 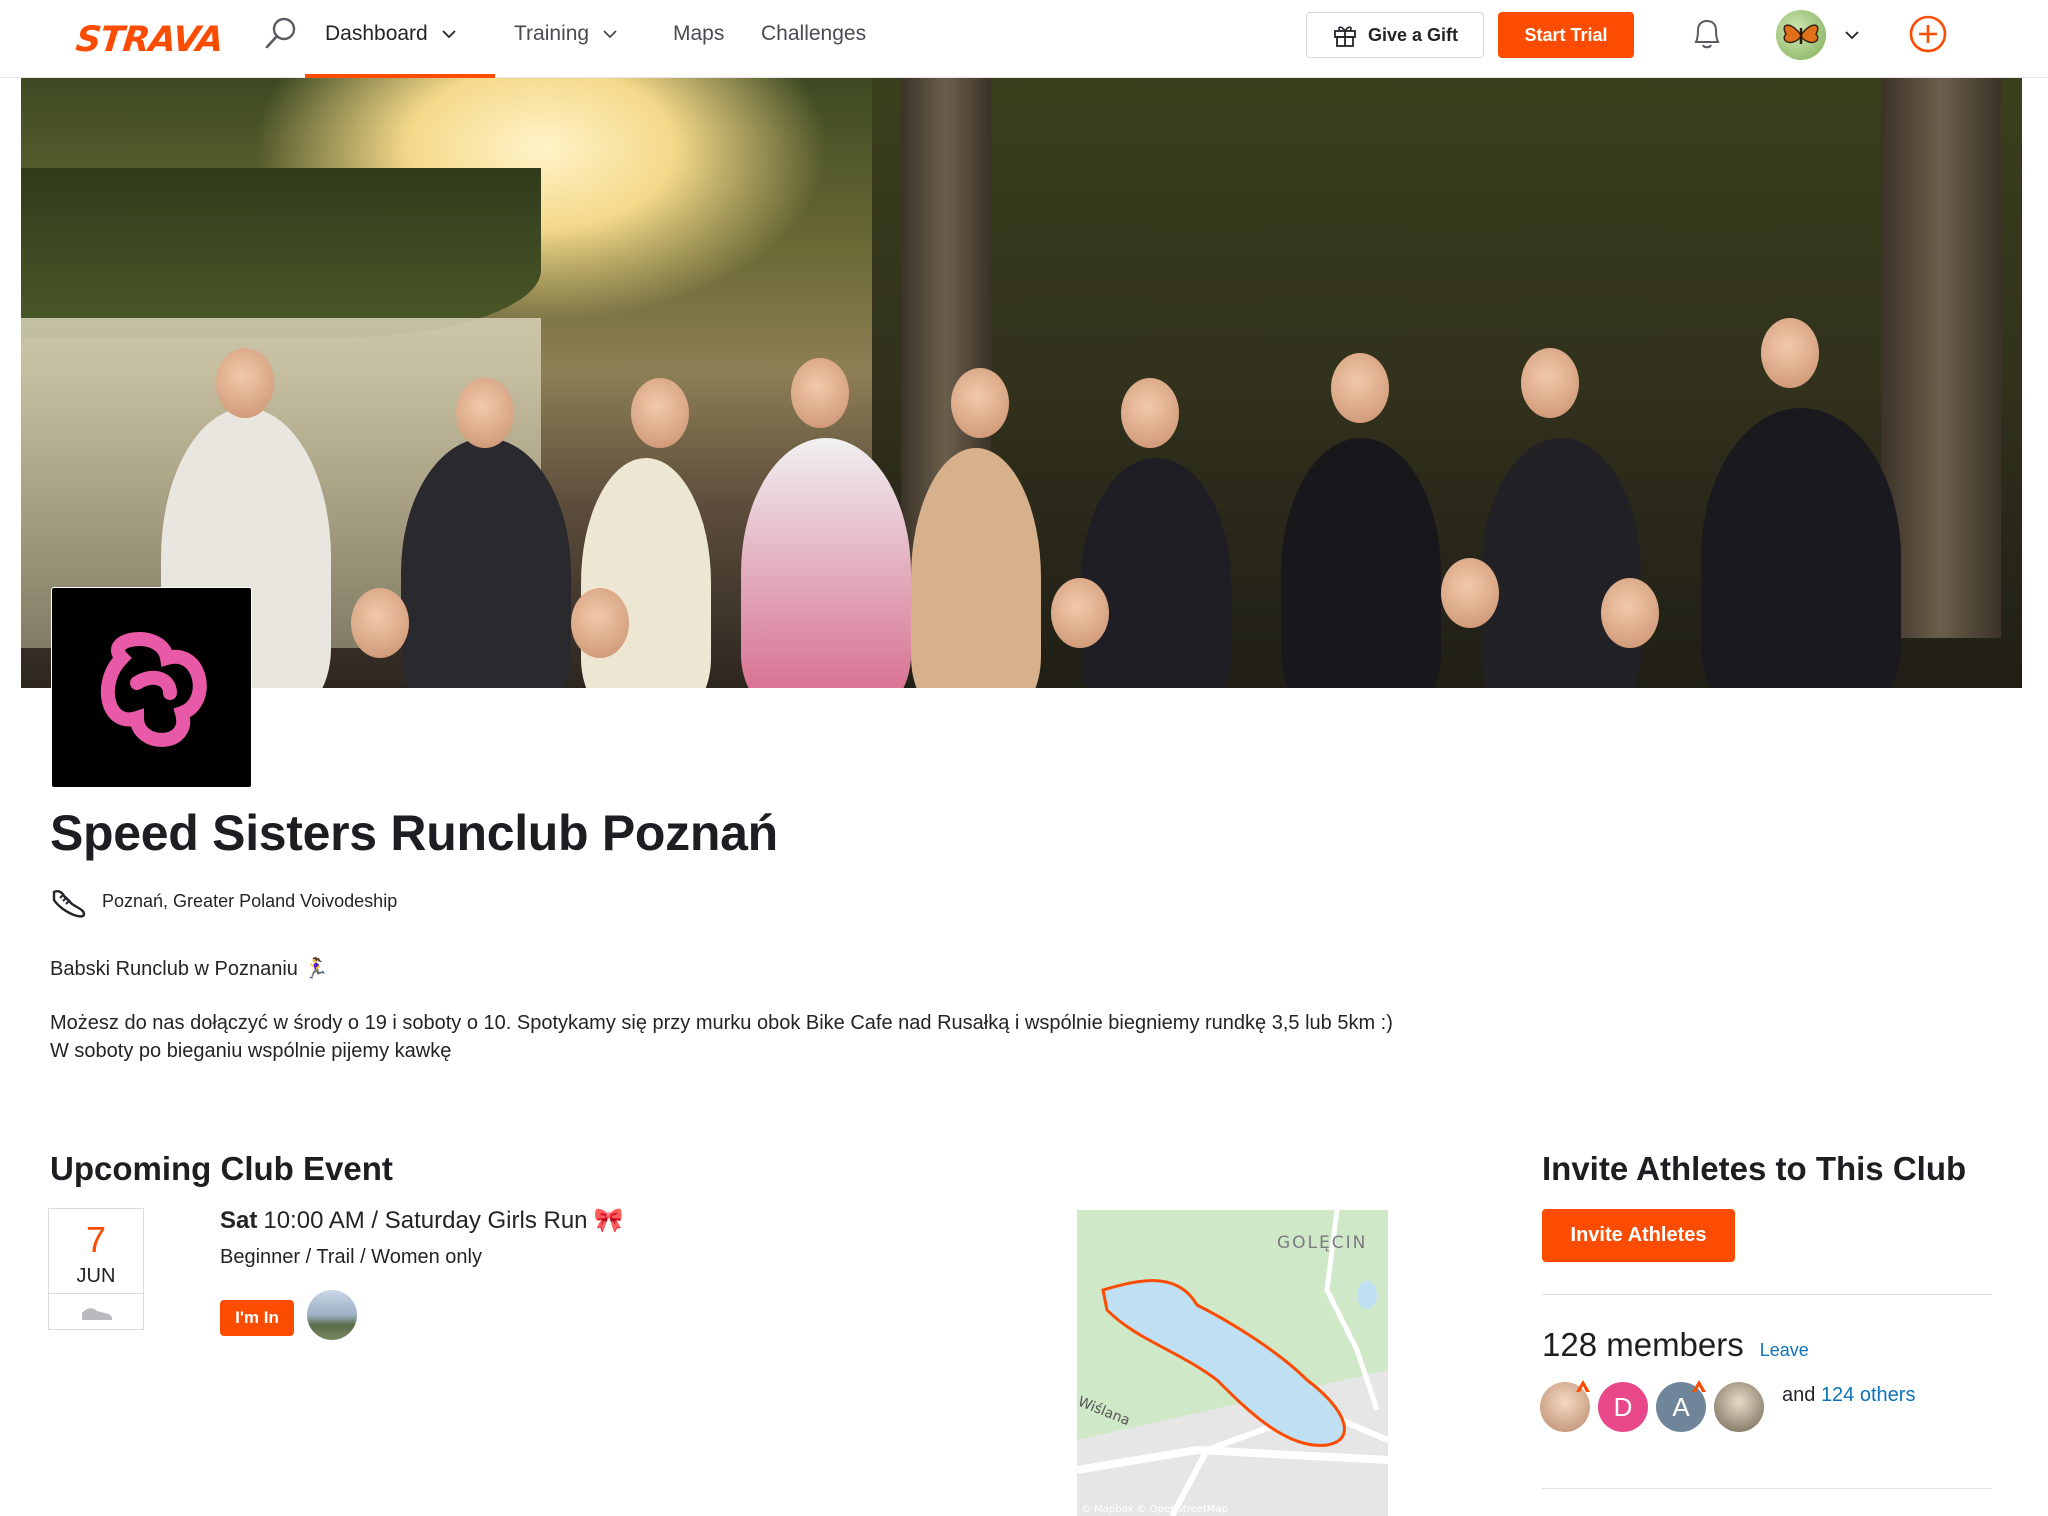 I want to click on event-weekday: Sat, so click(x=239, y=1220).